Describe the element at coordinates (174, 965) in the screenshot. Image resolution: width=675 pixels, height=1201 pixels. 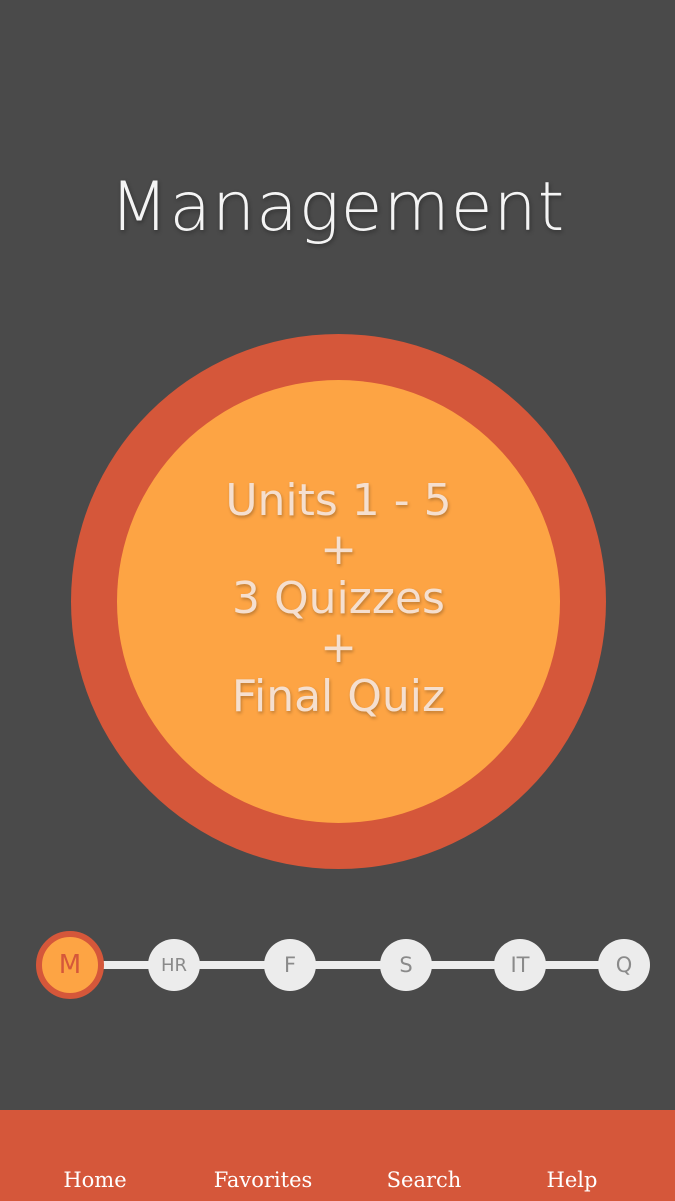
I see `step-hr: HR` at that location.